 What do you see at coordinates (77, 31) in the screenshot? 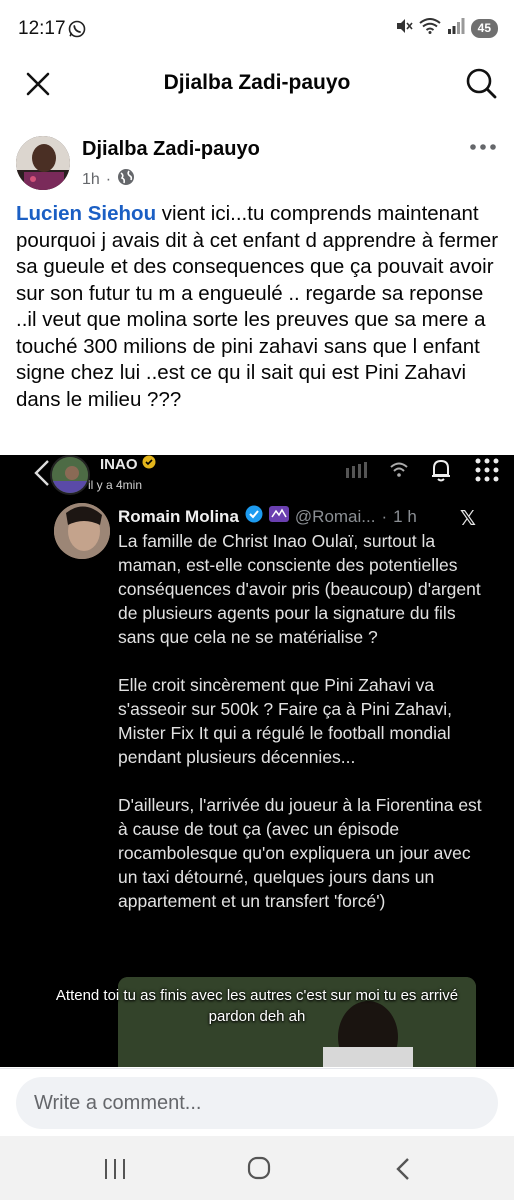
I see `whatsapp-icon` at bounding box center [77, 31].